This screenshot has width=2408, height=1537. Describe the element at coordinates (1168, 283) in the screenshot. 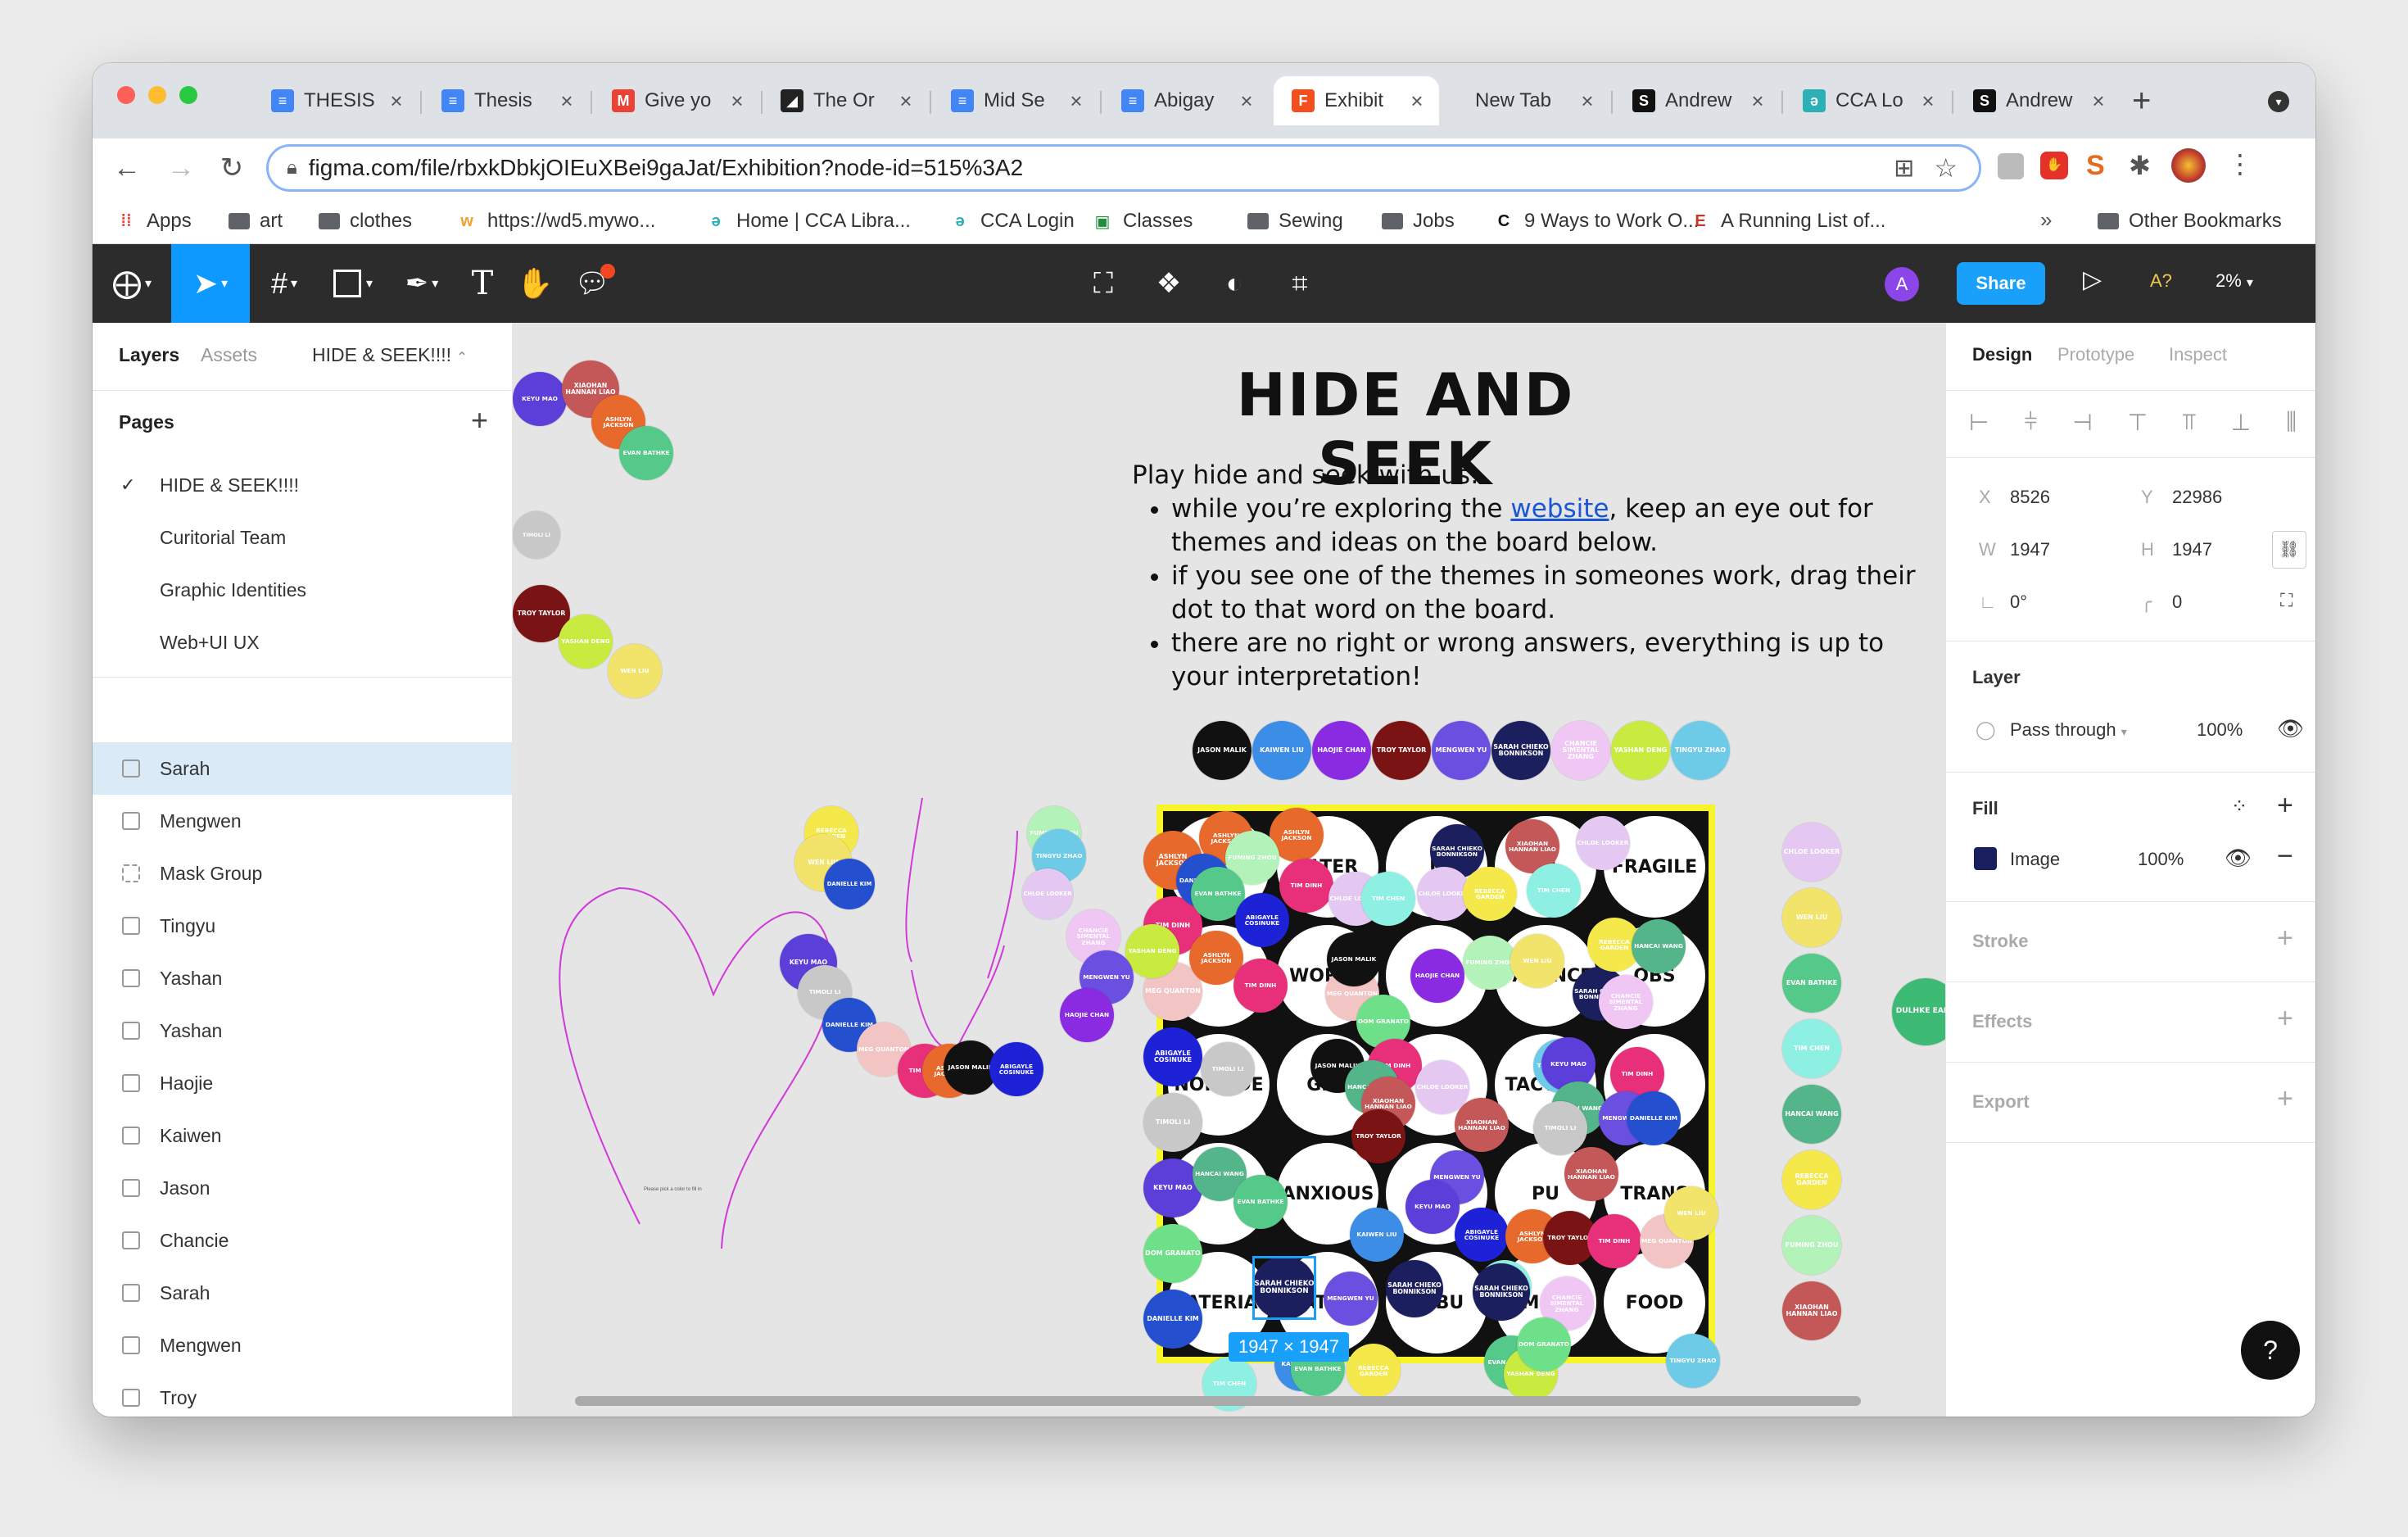

I see `create-component-icon: ❖` at that location.